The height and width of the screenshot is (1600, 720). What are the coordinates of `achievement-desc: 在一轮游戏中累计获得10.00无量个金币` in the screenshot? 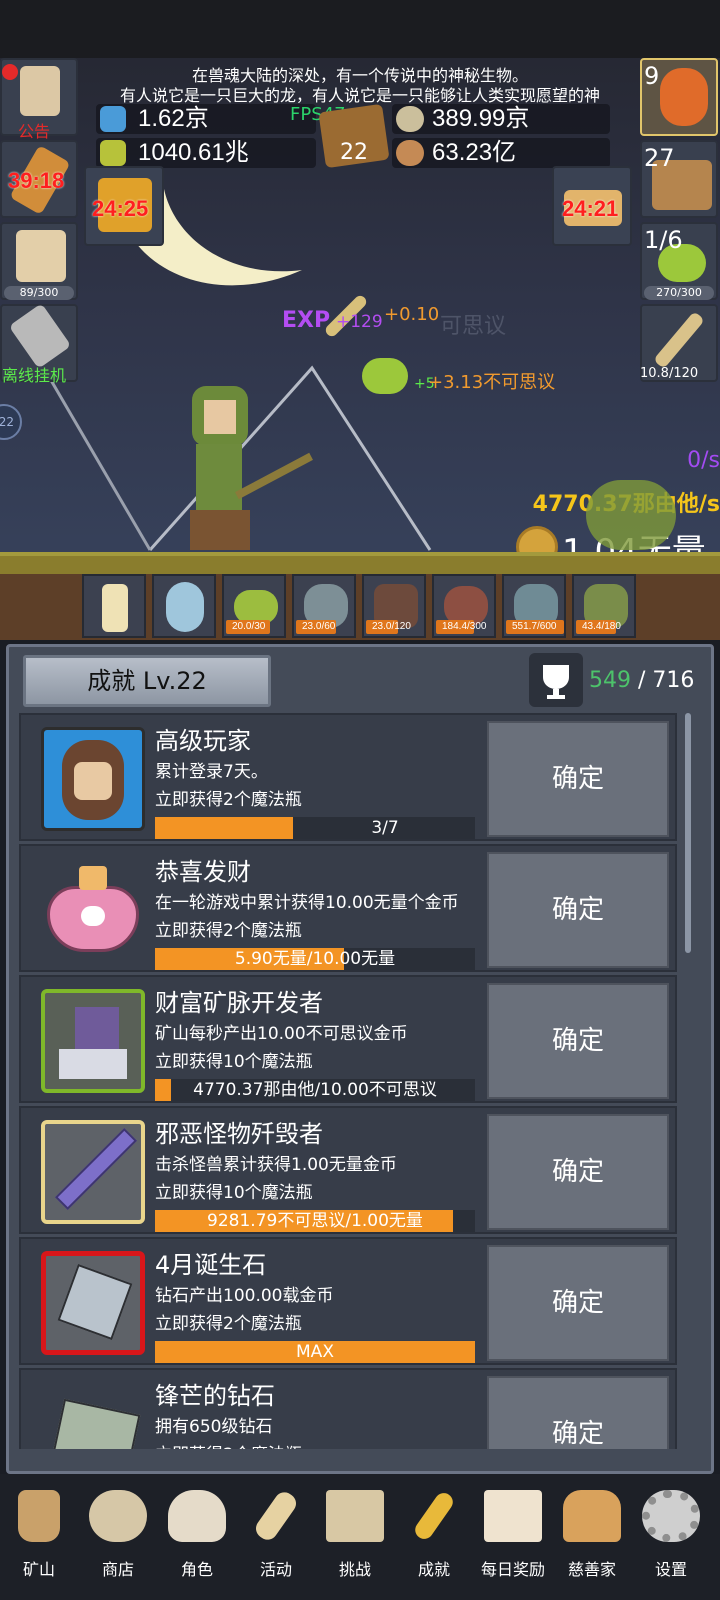 It's located at (307, 903).